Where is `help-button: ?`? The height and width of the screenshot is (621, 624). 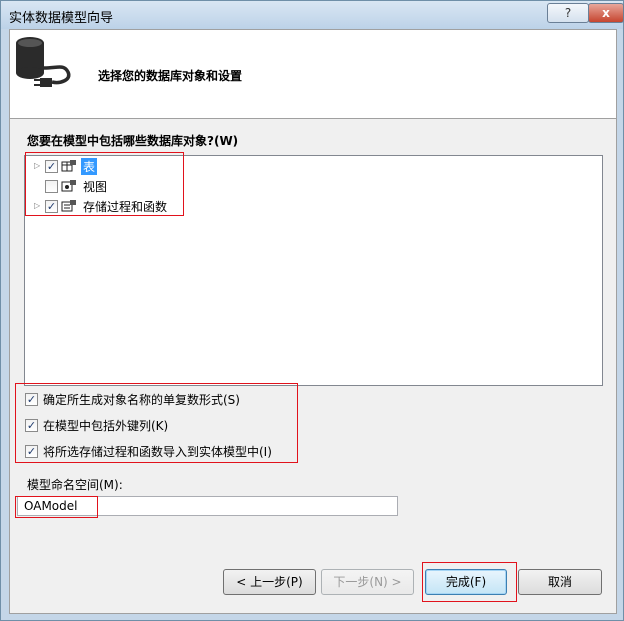 help-button: ? is located at coordinates (568, 13).